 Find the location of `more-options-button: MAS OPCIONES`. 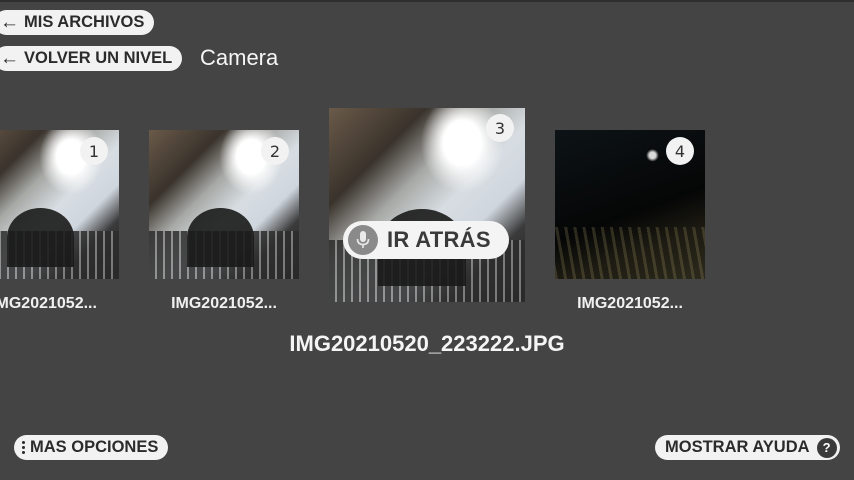

more-options-button: MAS OPCIONES is located at coordinates (91, 447).